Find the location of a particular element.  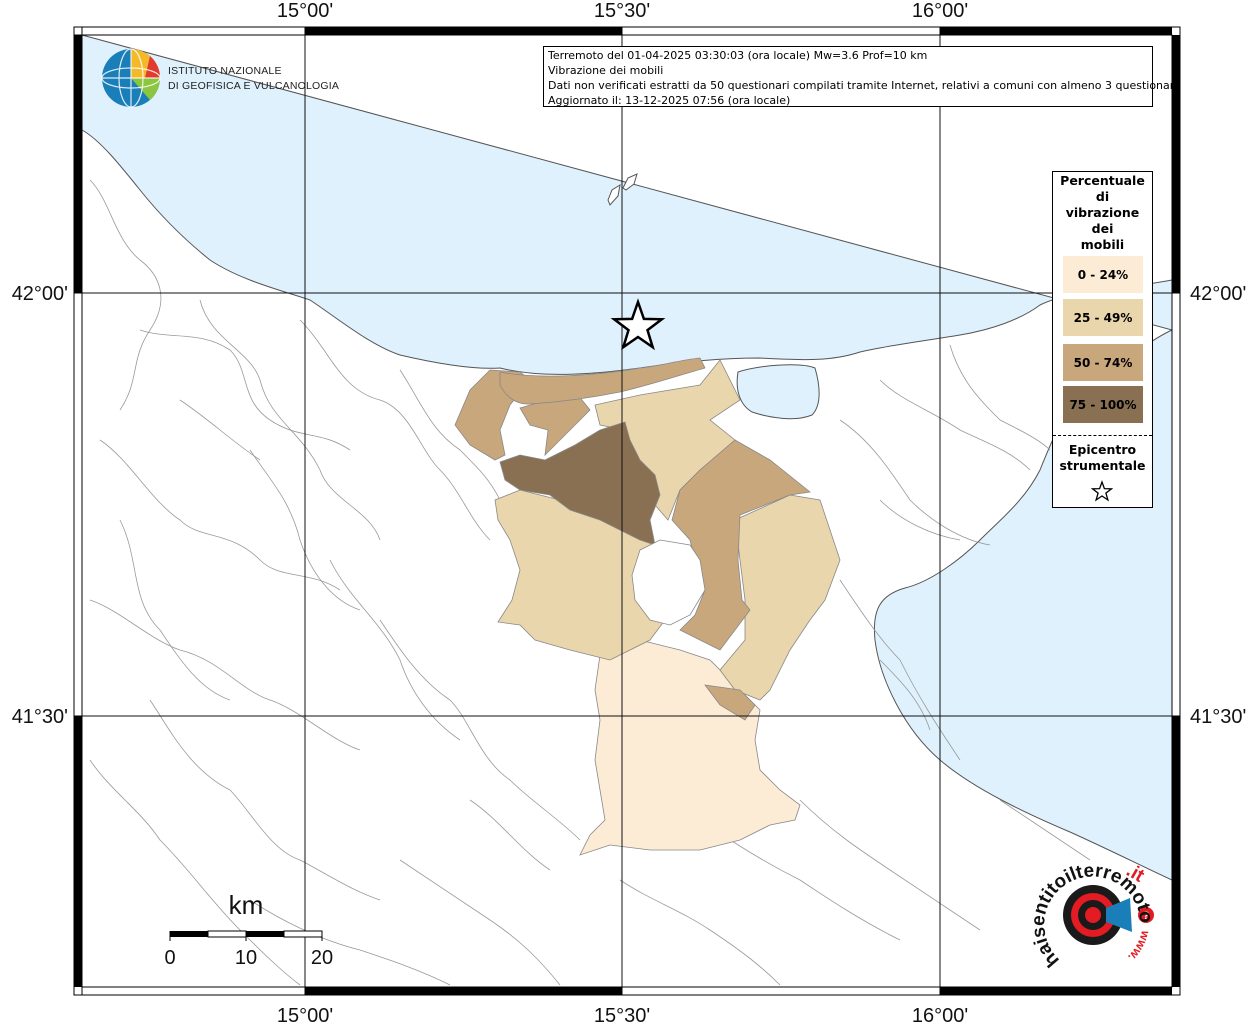

legend-class-0-24: 0 - 24% is located at coordinates (1103, 274).